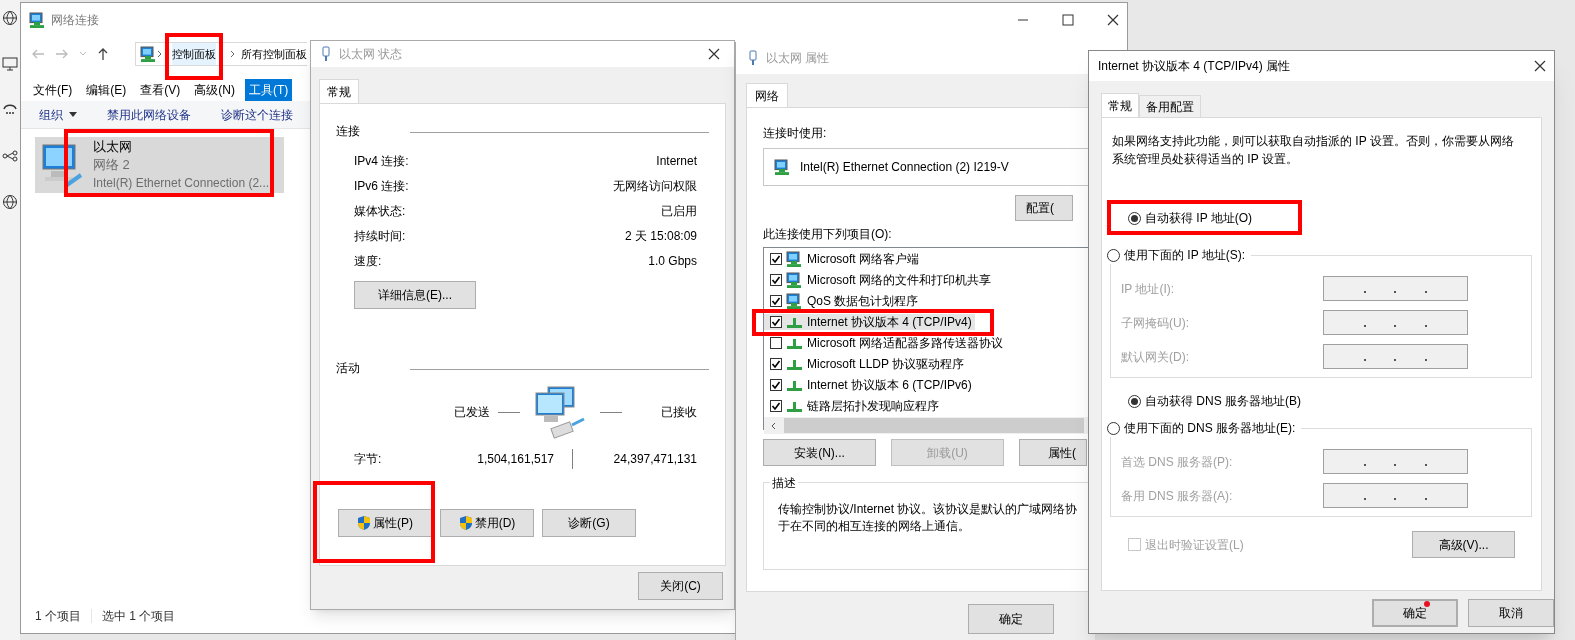 The width and height of the screenshot is (1575, 640). What do you see at coordinates (139, 616) in the screenshot?
I see `status-text: 选中 1 个项目` at bounding box center [139, 616].